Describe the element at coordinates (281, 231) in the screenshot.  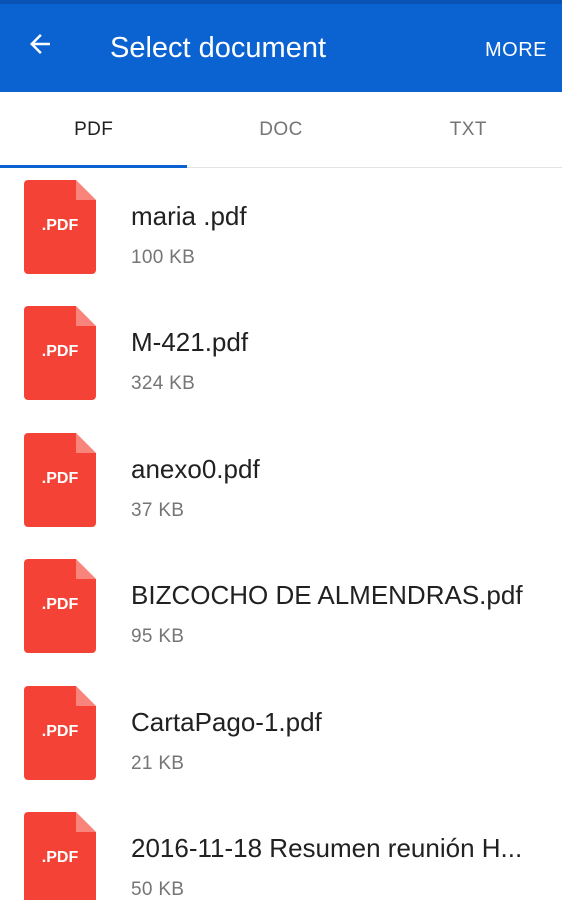
I see `file-row: .PDF maria .pdf 100 KB` at that location.